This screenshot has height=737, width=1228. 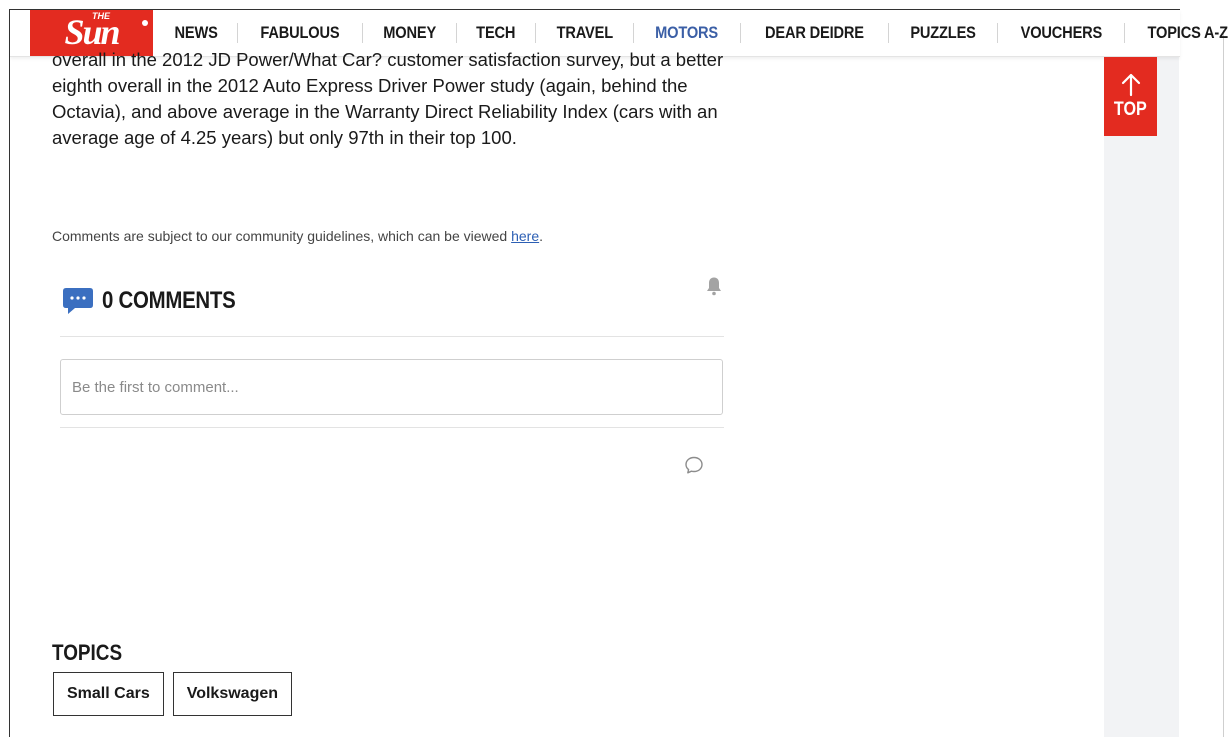 I want to click on back-to-top-button: TOP, so click(x=1130, y=96).